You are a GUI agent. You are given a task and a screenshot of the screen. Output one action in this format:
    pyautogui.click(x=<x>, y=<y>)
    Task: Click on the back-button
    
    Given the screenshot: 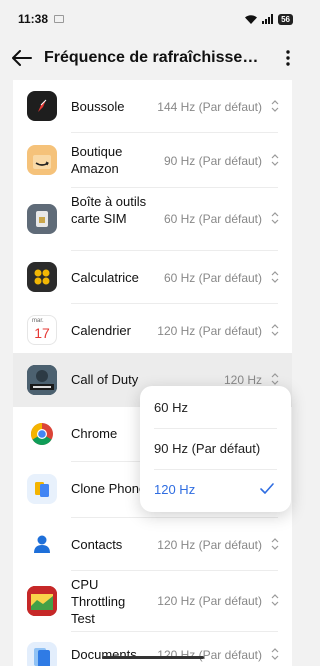 What is the action you would take?
    pyautogui.click(x=22, y=58)
    